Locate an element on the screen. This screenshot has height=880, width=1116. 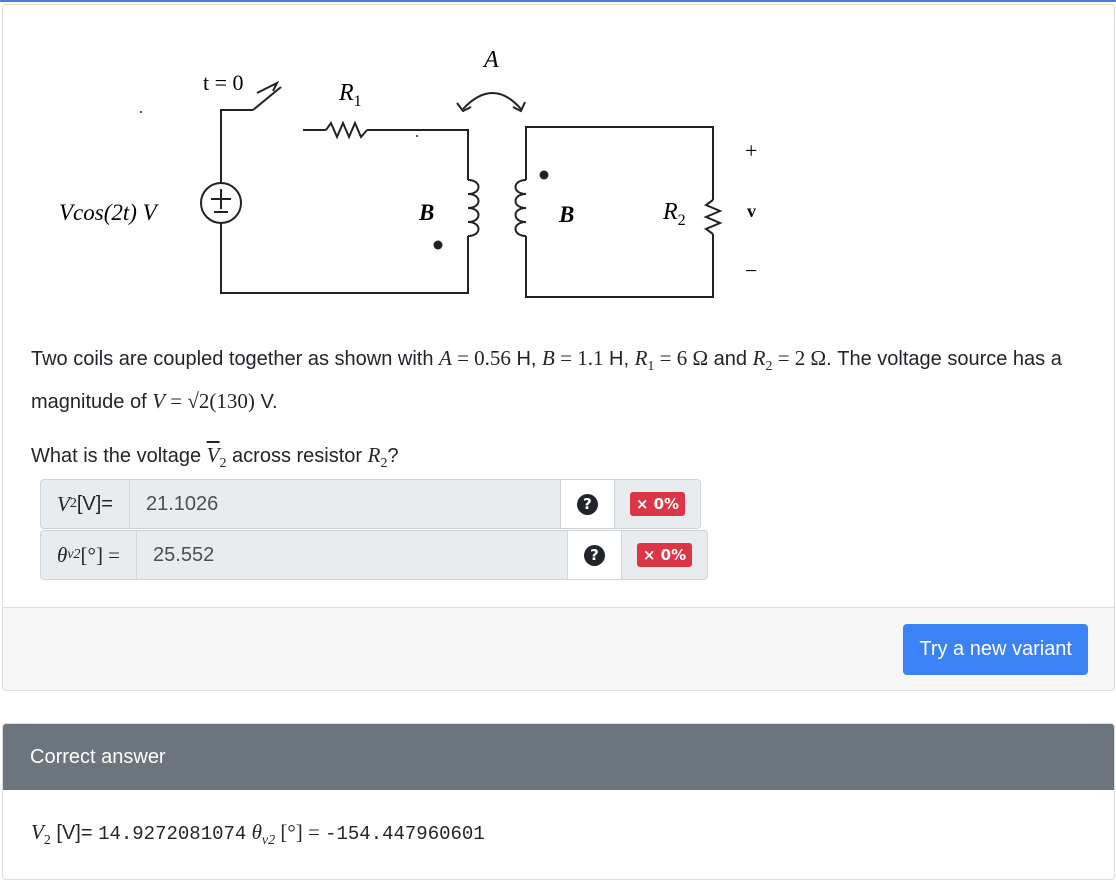
v-plus: + is located at coordinates (751, 150).